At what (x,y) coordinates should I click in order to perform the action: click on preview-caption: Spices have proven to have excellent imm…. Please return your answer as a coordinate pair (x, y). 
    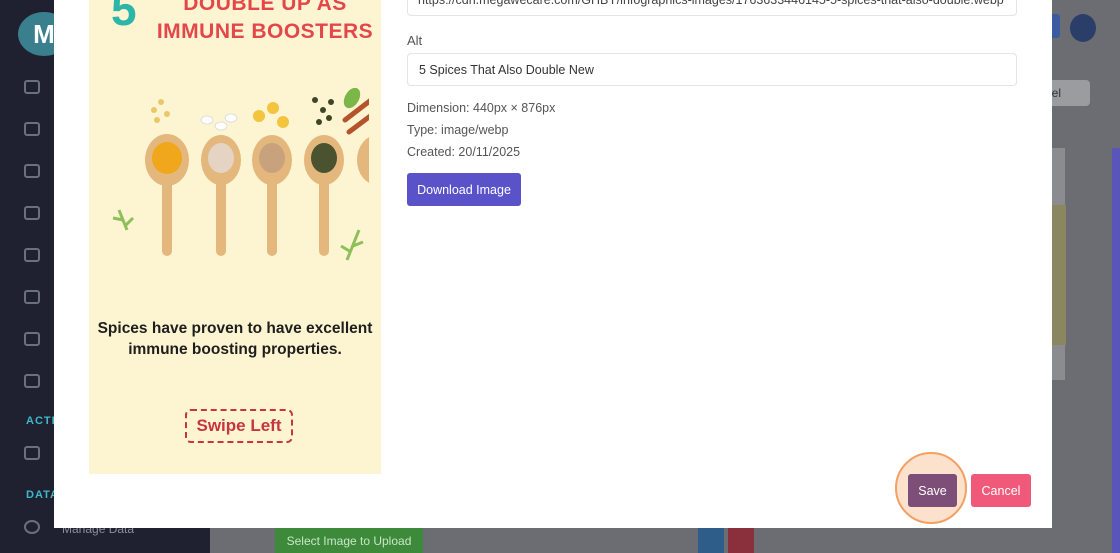
    Looking at the image, I should click on (235, 339).